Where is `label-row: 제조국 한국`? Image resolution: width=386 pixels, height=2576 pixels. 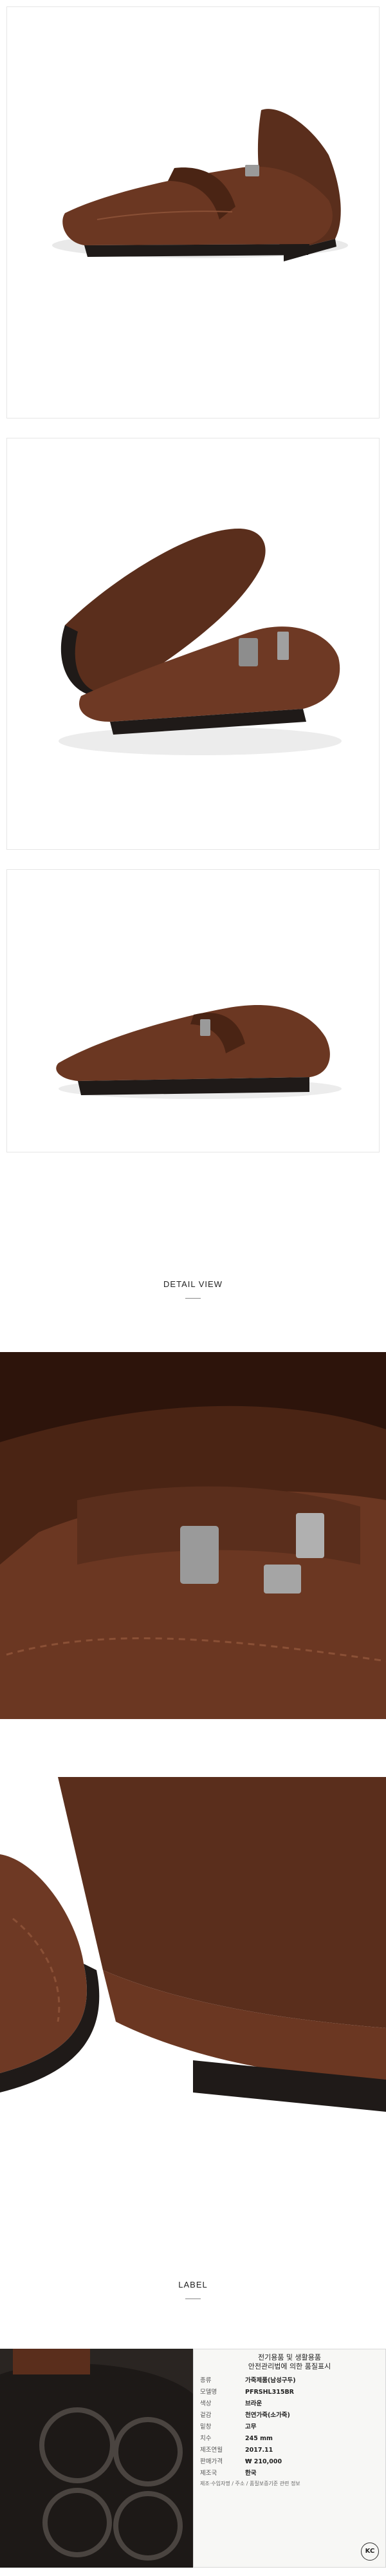
label-row: 제조국 한국 is located at coordinates (228, 2473).